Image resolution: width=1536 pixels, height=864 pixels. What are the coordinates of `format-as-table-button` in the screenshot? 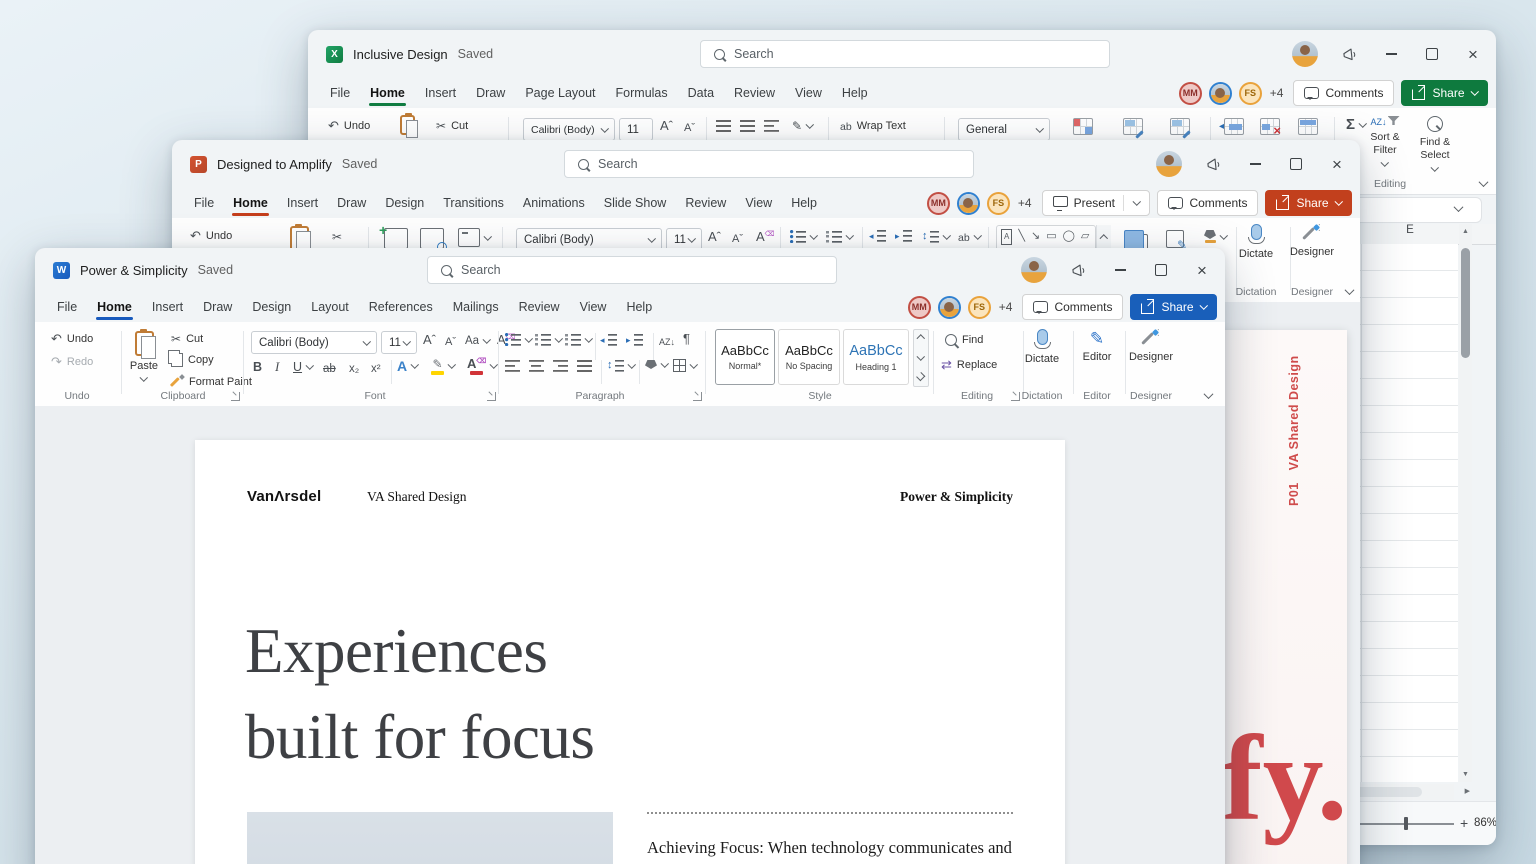 It's located at (1133, 126).